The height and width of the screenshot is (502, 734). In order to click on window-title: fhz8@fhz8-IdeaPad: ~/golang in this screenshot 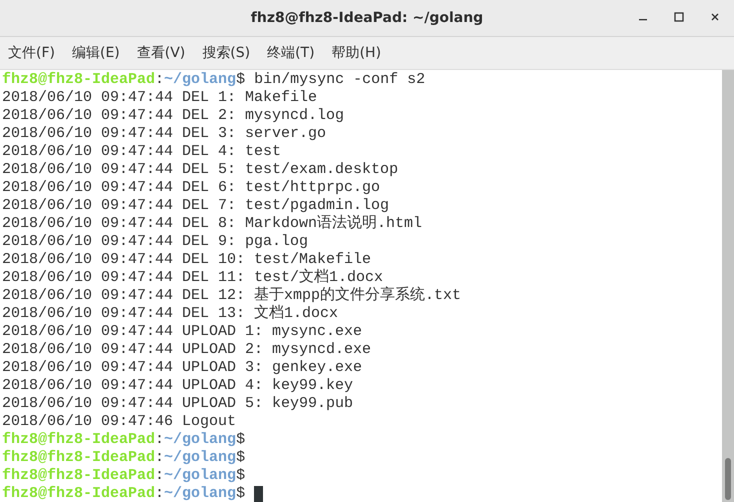, I will do `click(367, 18)`.